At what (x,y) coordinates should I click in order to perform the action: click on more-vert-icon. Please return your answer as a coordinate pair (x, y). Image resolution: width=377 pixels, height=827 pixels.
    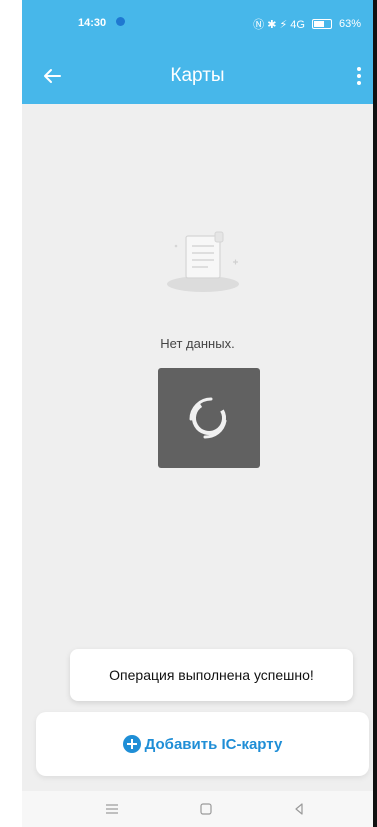
    Looking at the image, I should click on (359, 76).